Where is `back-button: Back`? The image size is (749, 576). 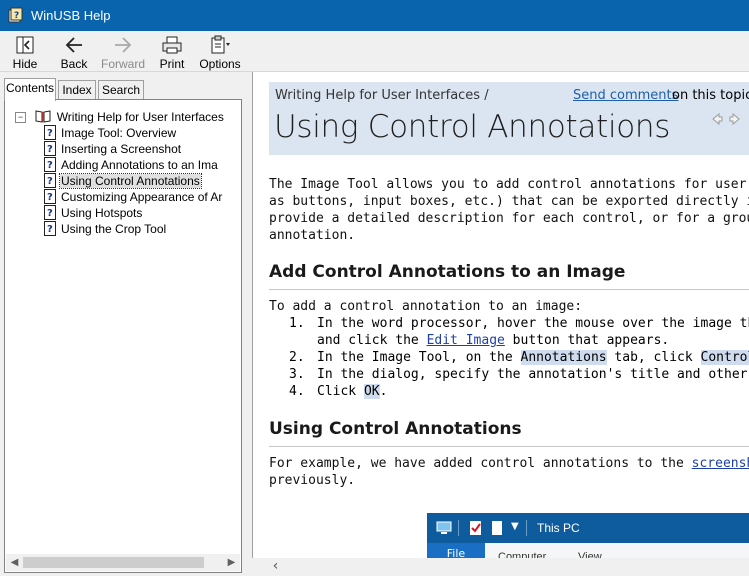 back-button: Back is located at coordinates (74, 52).